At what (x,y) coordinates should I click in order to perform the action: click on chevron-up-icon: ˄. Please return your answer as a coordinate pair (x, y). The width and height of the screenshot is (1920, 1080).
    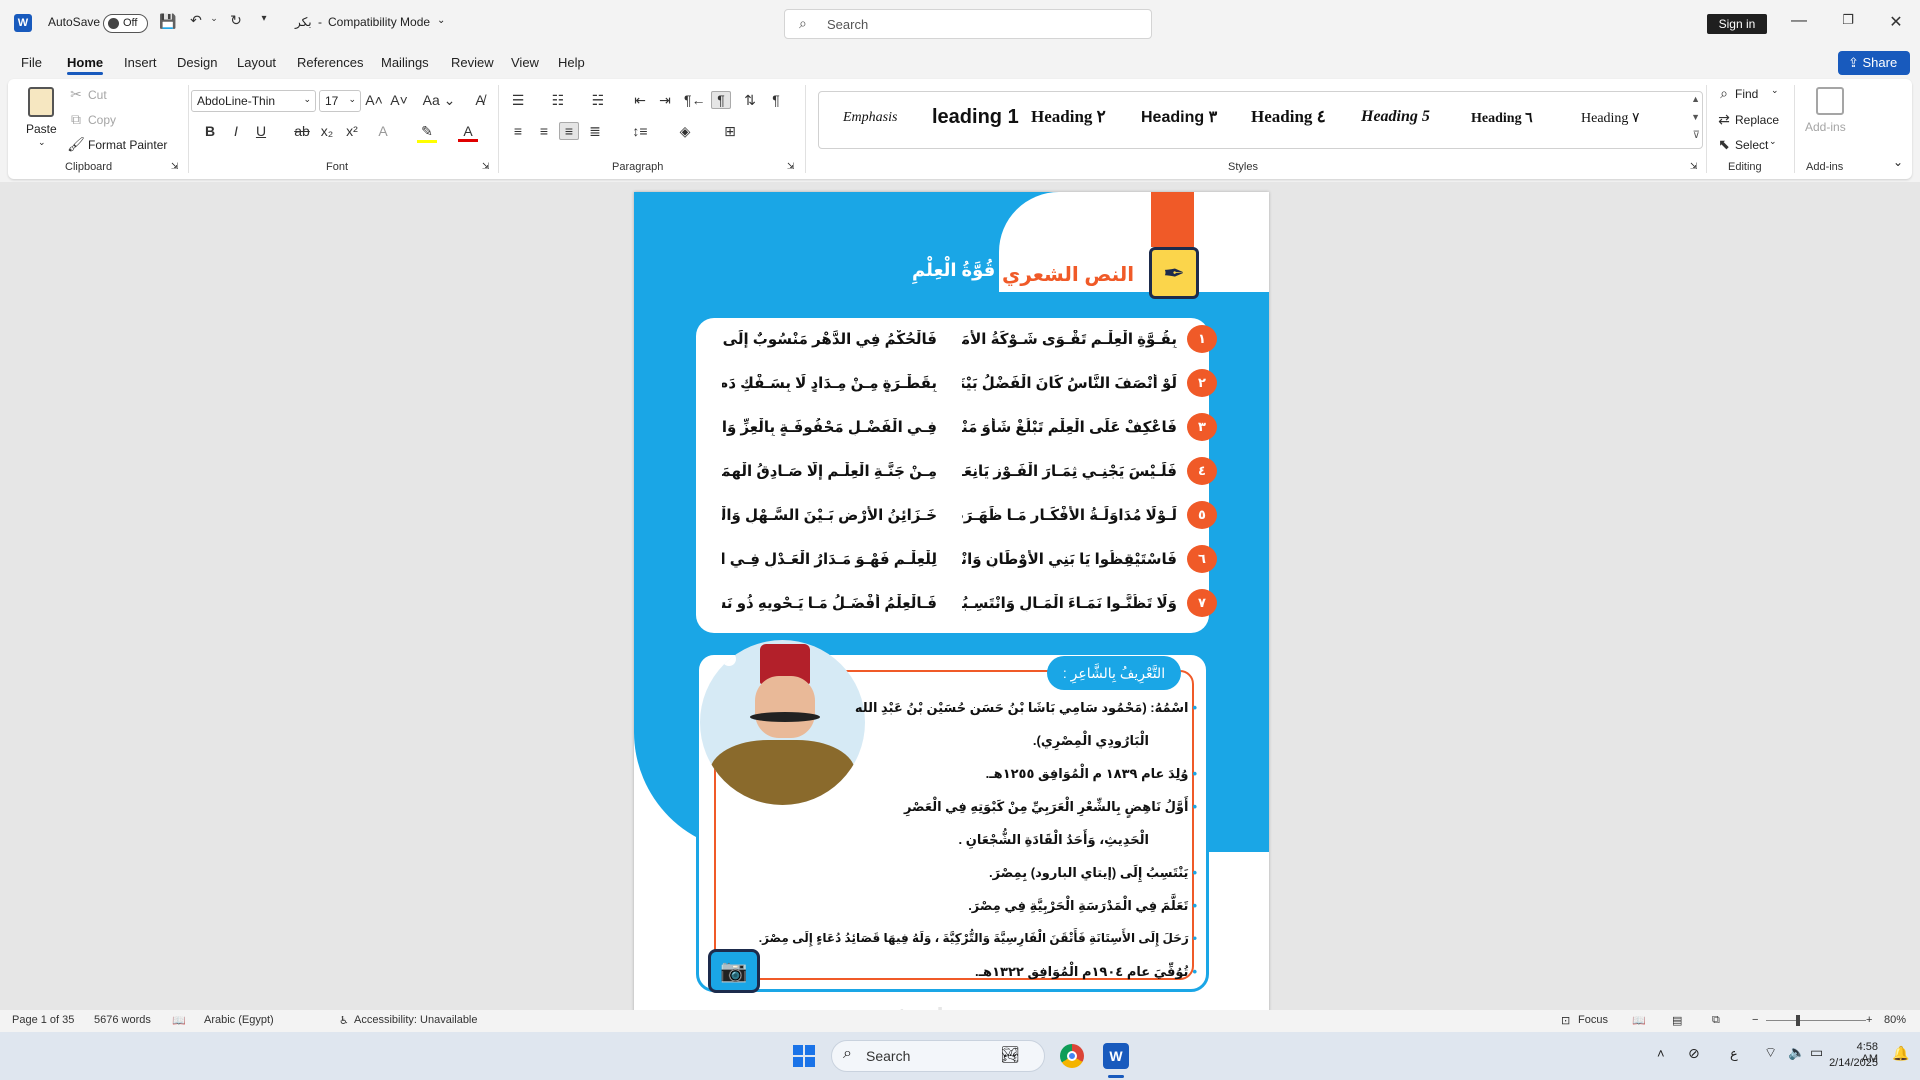
    Looking at the image, I should click on (1661, 1053).